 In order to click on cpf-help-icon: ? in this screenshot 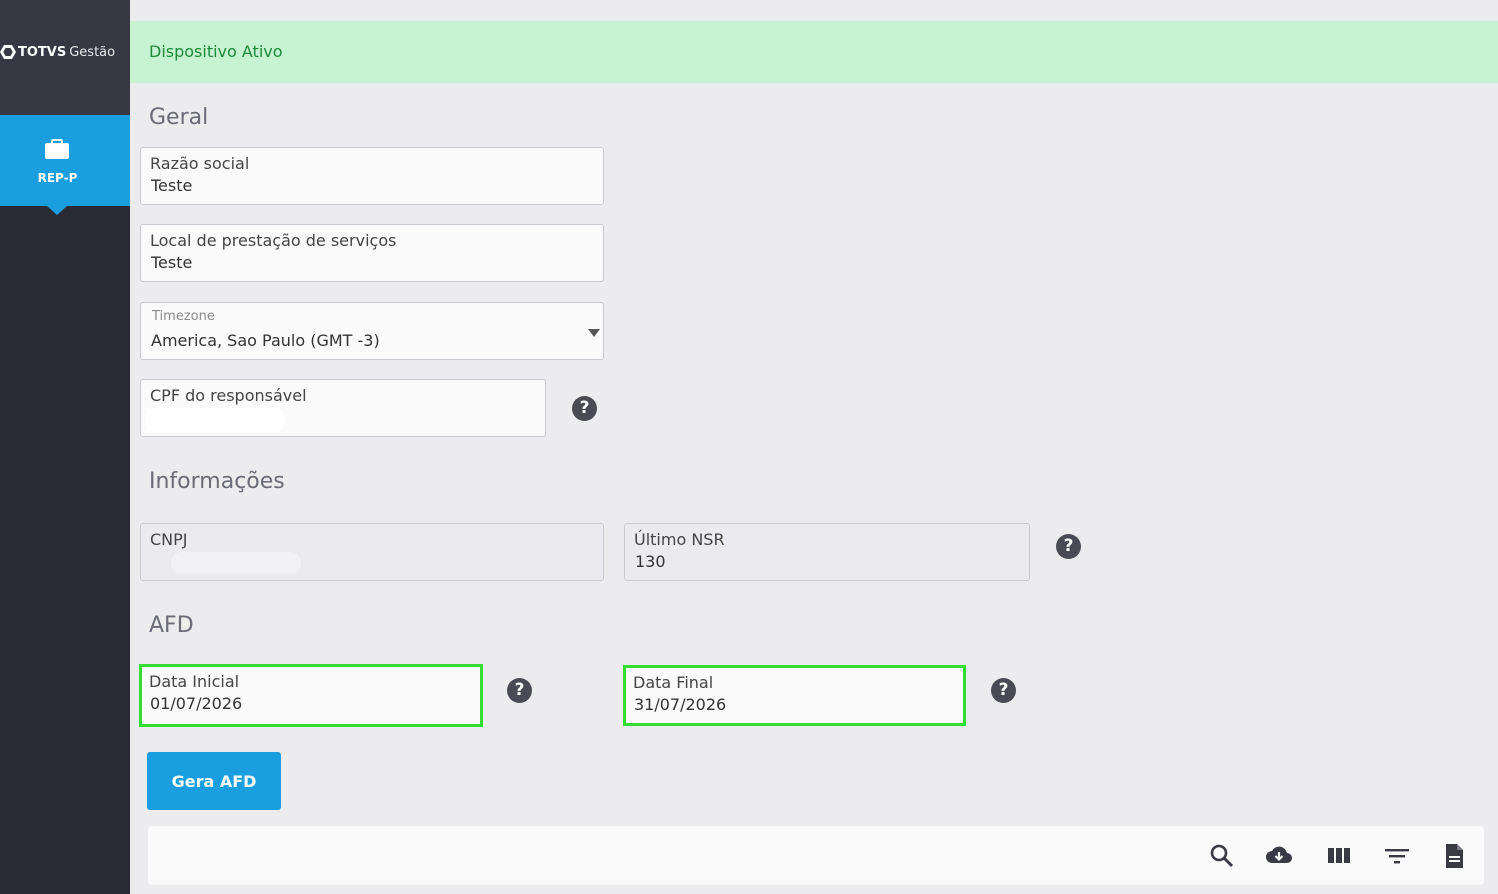, I will do `click(584, 408)`.